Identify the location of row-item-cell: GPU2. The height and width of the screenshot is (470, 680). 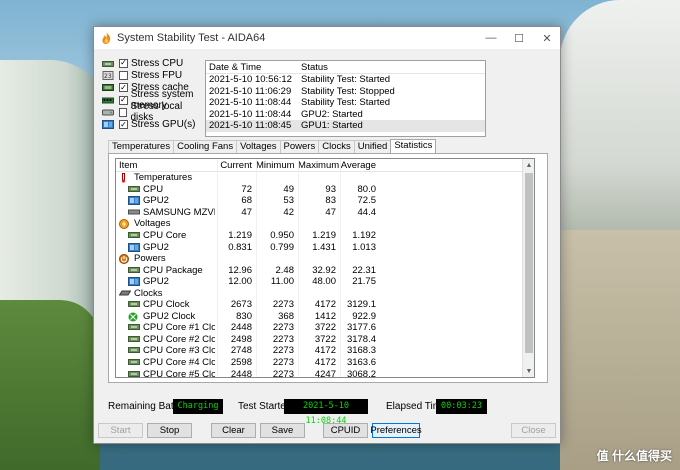
(165, 281).